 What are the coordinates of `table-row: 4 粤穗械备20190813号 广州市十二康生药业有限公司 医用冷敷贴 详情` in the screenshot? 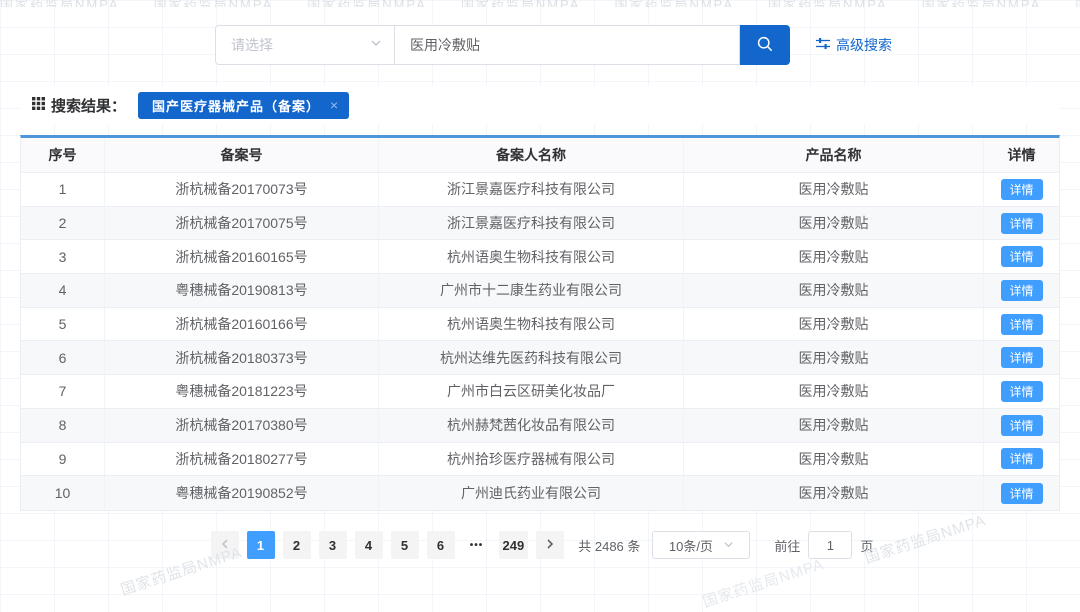 It's located at (540, 291).